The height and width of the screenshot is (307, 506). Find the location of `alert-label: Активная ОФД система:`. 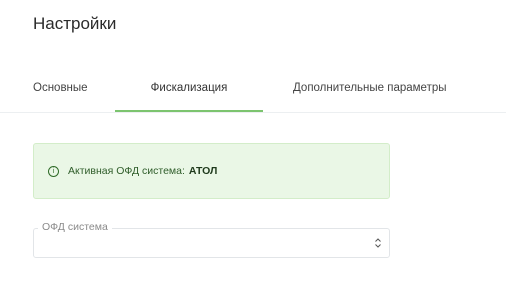

alert-label: Активная ОФД система: is located at coordinates (126, 171).